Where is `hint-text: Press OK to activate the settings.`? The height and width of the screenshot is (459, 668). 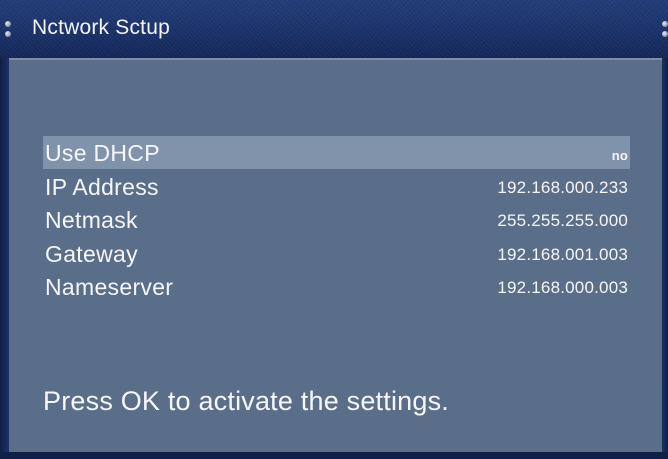 hint-text: Press OK to activate the settings. is located at coordinates (246, 401).